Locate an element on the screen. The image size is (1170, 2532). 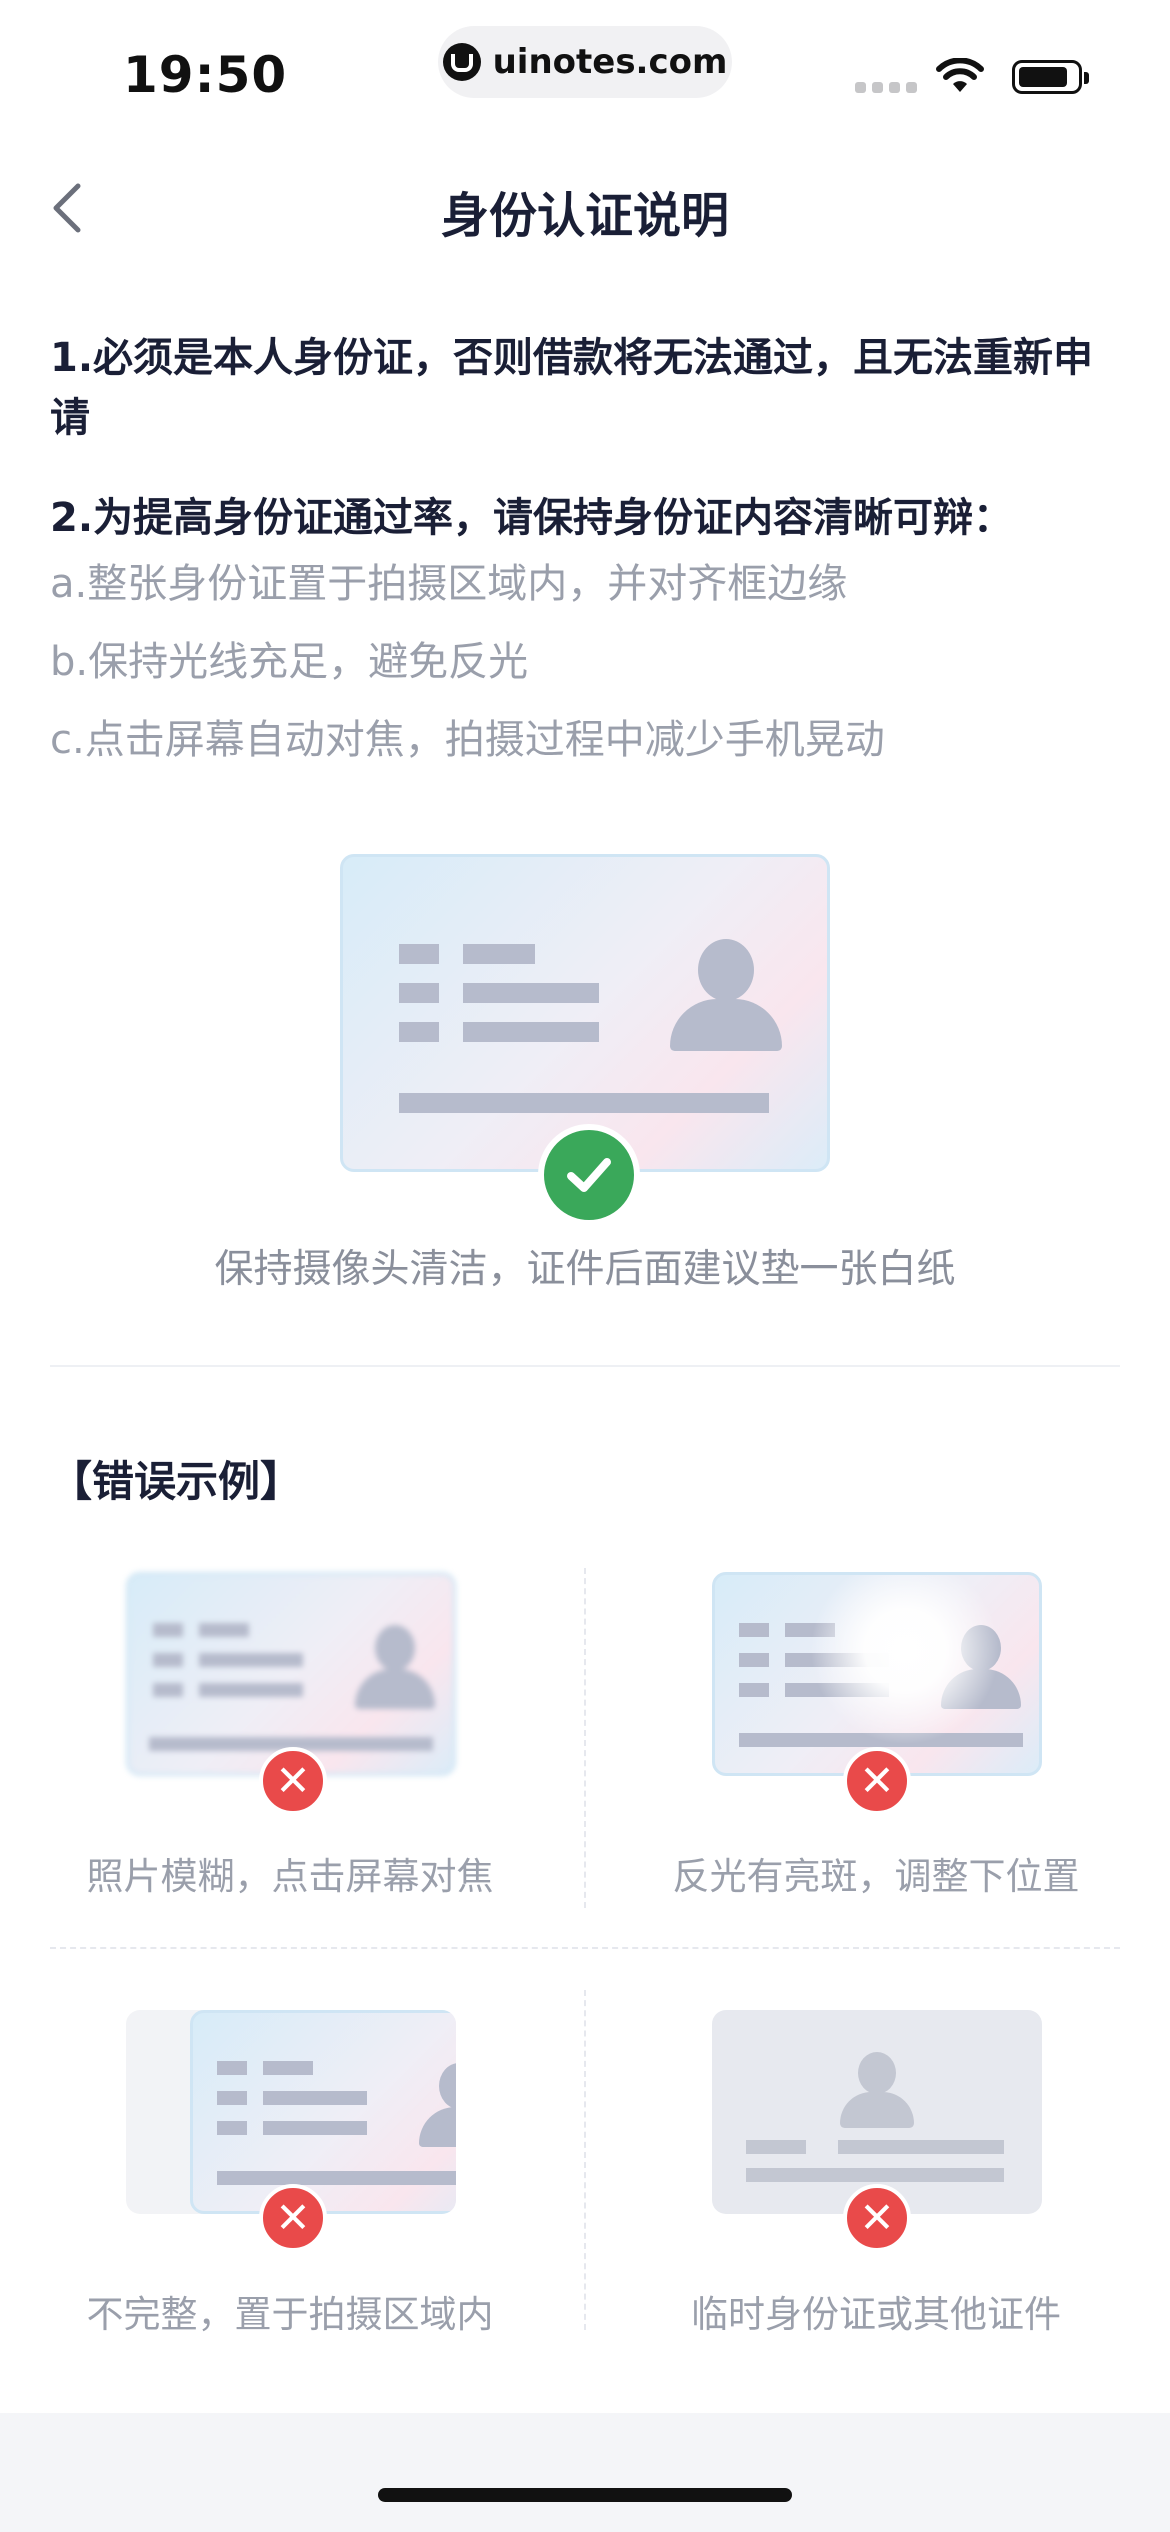
error-close-icon-1: ✕ is located at coordinates (293, 1781).